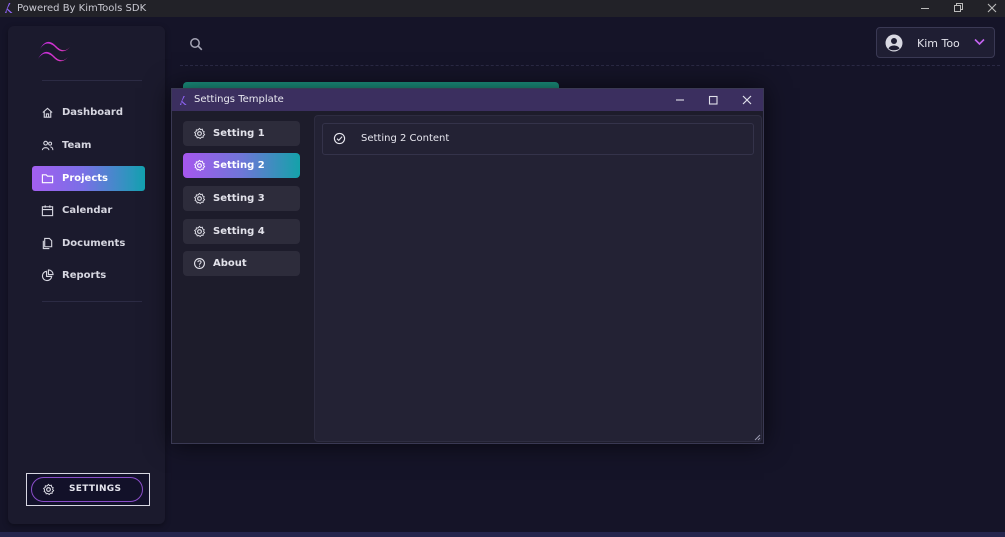 This screenshot has height=537, width=1005. I want to click on dialog-item-label: About, so click(230, 263).